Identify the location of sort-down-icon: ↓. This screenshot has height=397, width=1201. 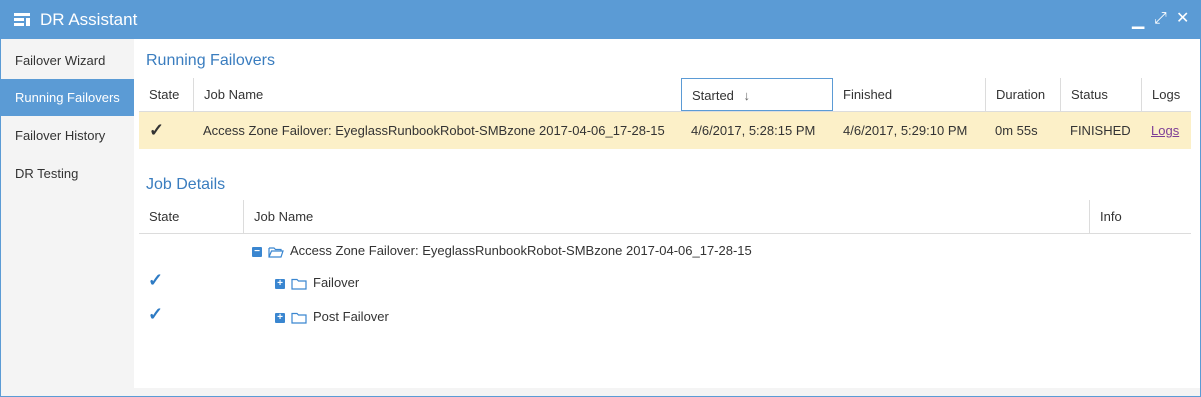
(747, 95).